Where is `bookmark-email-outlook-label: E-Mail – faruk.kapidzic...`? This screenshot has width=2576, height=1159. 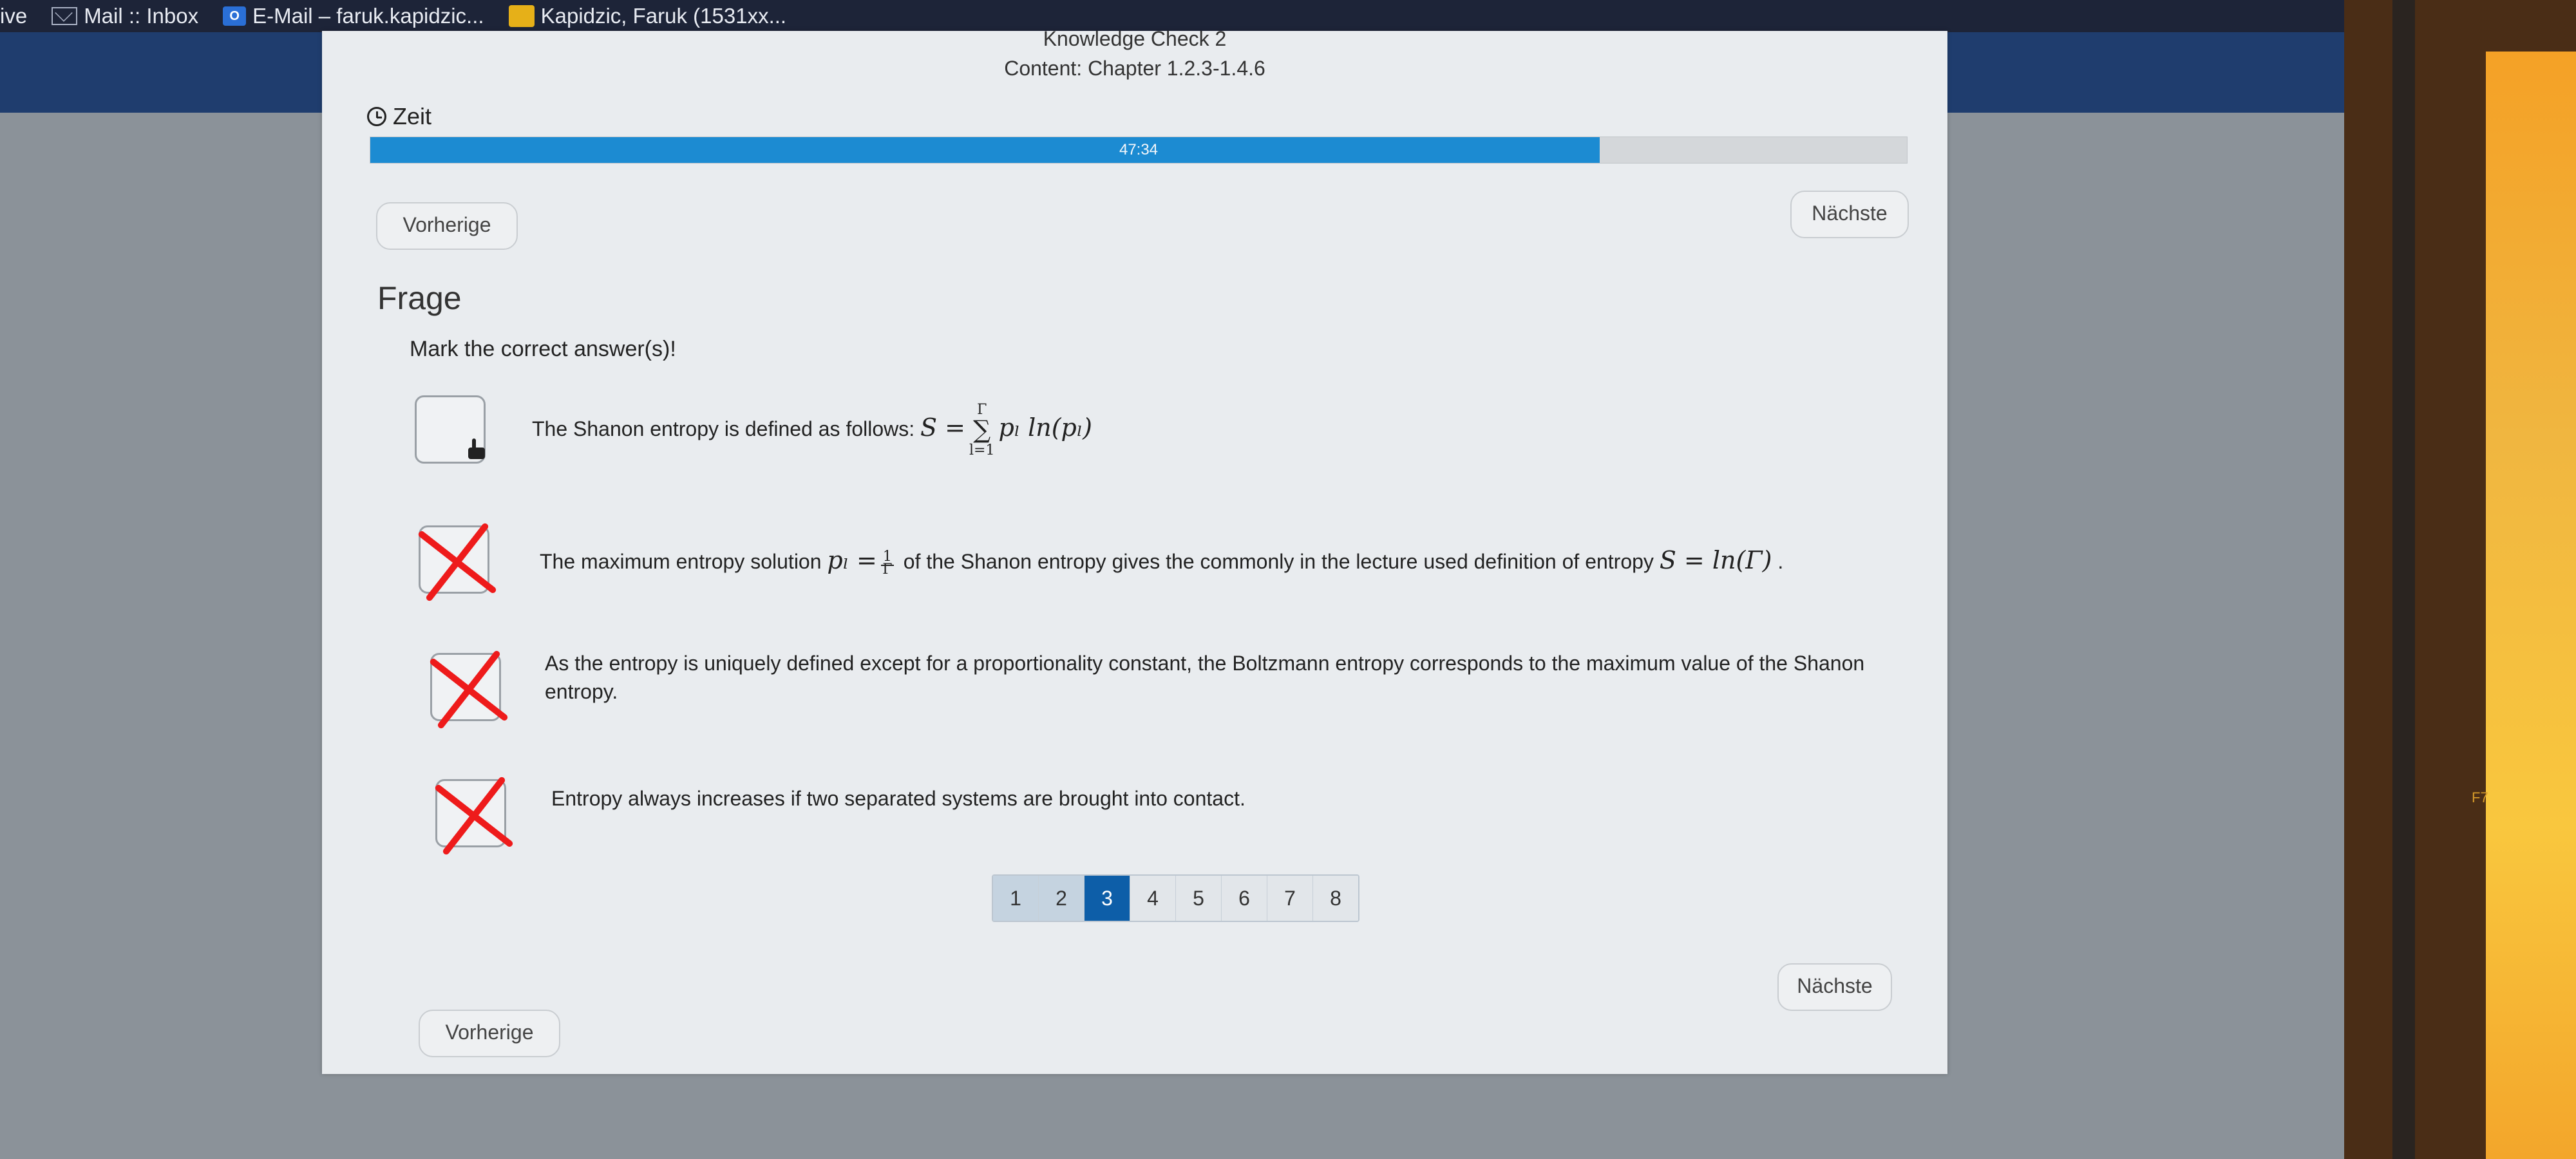
bookmark-email-outlook-label: E-Mail – faruk.kapidzic... is located at coordinates (368, 16).